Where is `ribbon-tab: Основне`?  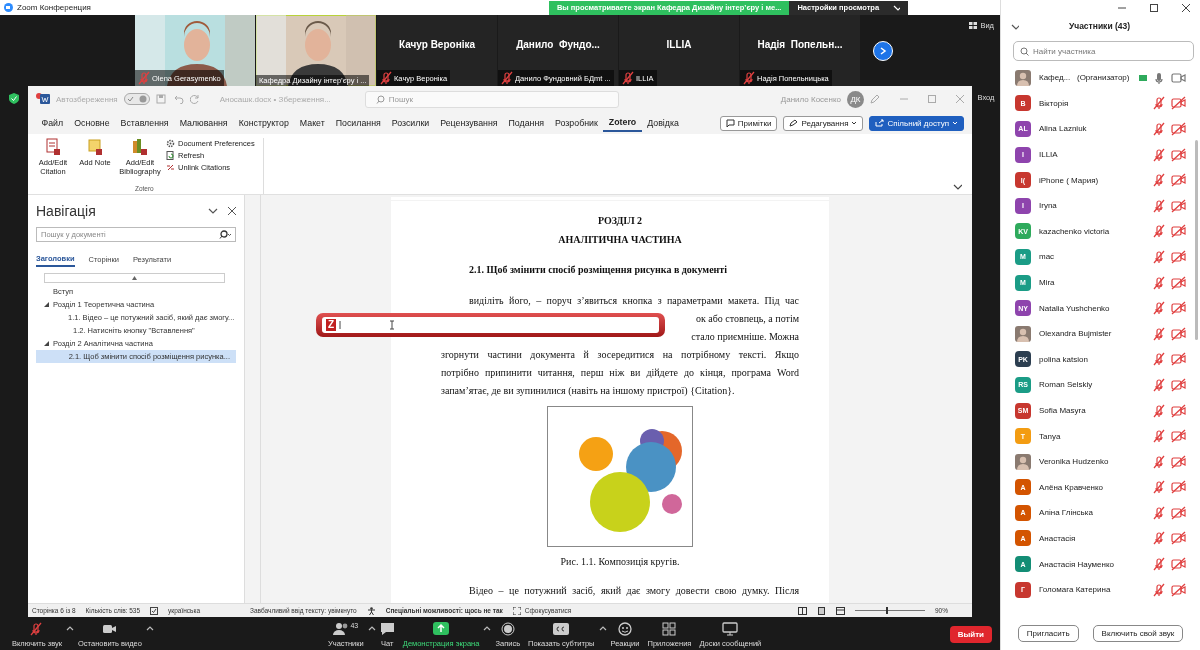 ribbon-tab: Основне is located at coordinates (92, 123).